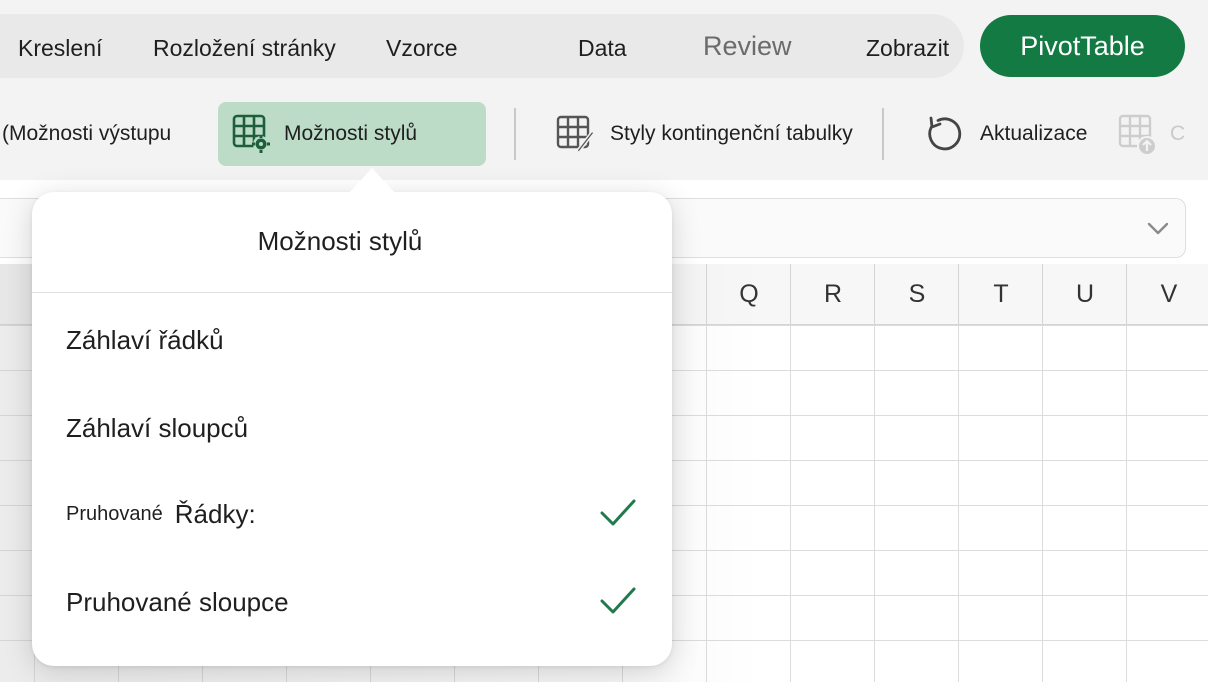  I want to click on change-source-label: C, so click(1178, 133).